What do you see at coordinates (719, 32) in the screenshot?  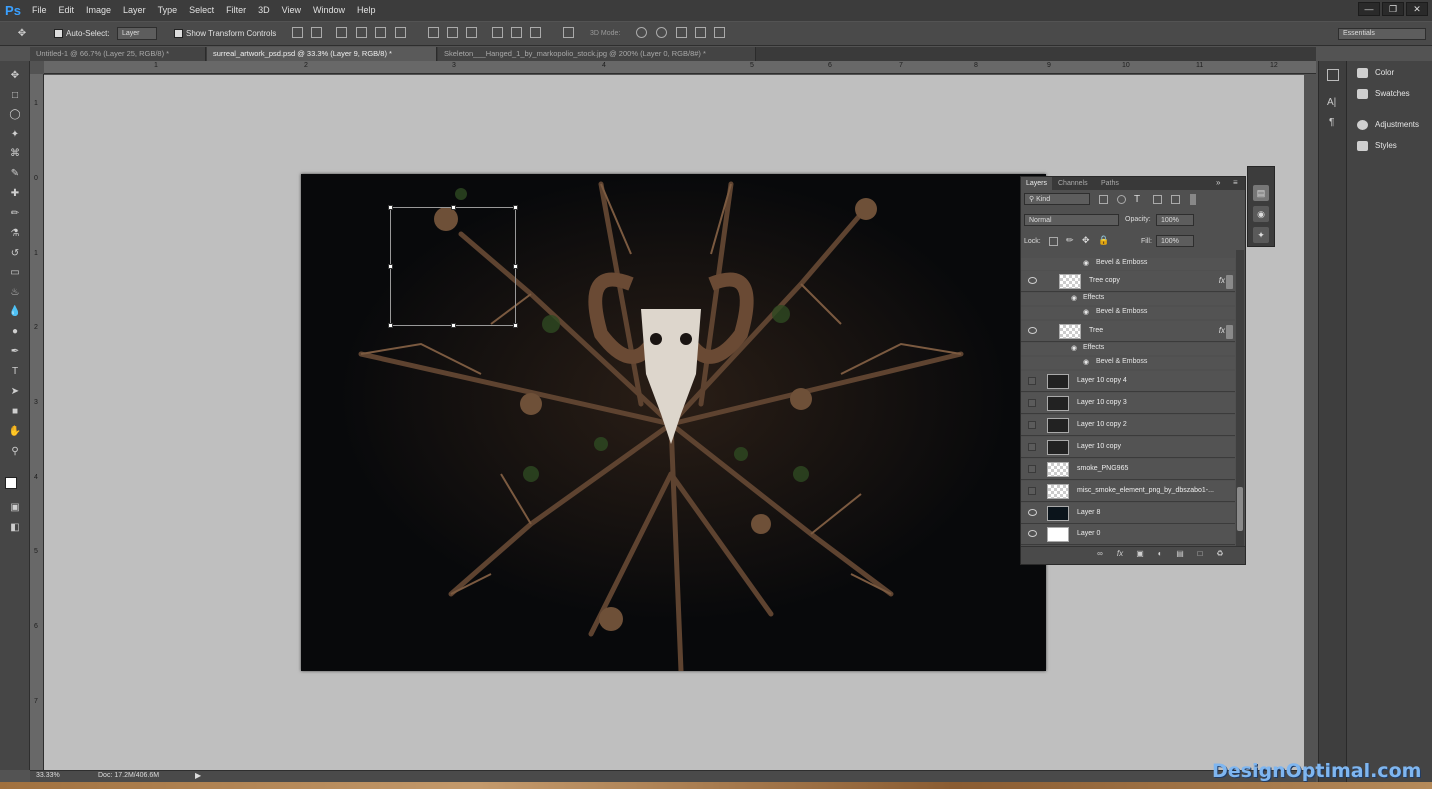 I see `3d-scale-icon` at bounding box center [719, 32].